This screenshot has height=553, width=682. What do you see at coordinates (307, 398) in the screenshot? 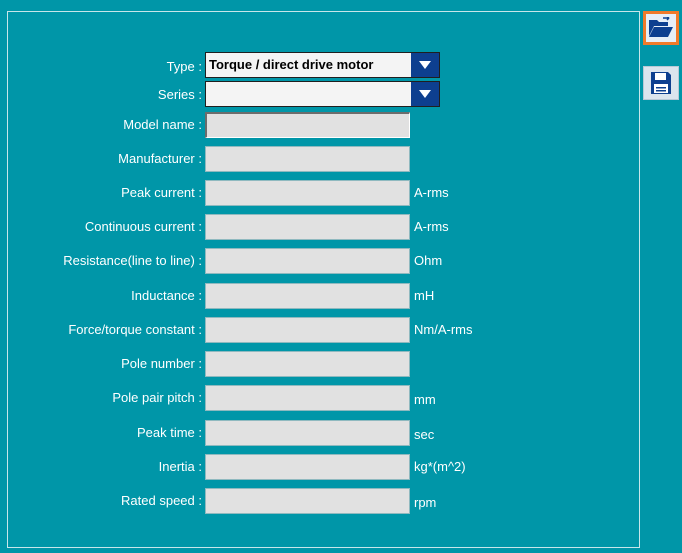
I see `pole-pair-pitch-field` at bounding box center [307, 398].